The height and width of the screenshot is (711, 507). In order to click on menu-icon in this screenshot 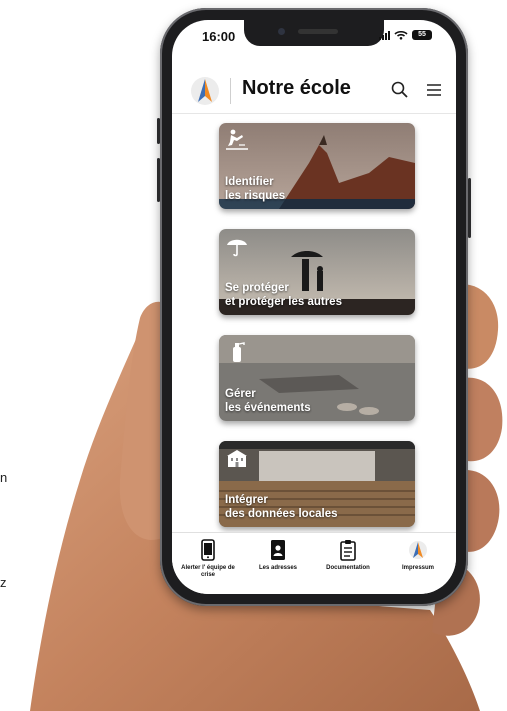, I will do `click(434, 90)`.